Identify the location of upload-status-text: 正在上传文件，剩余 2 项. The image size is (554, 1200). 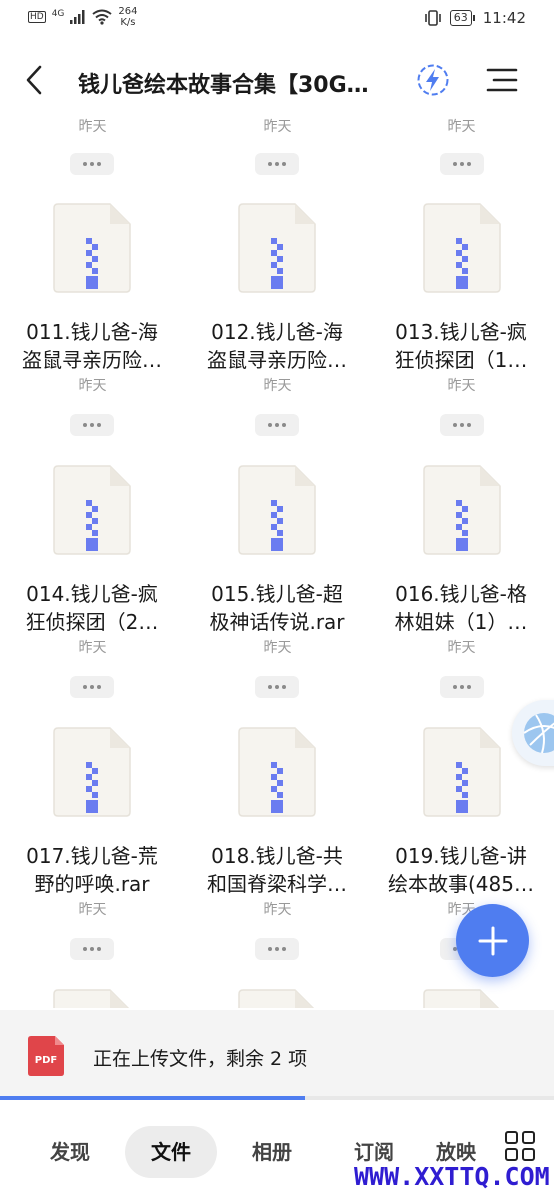
(200, 1059).